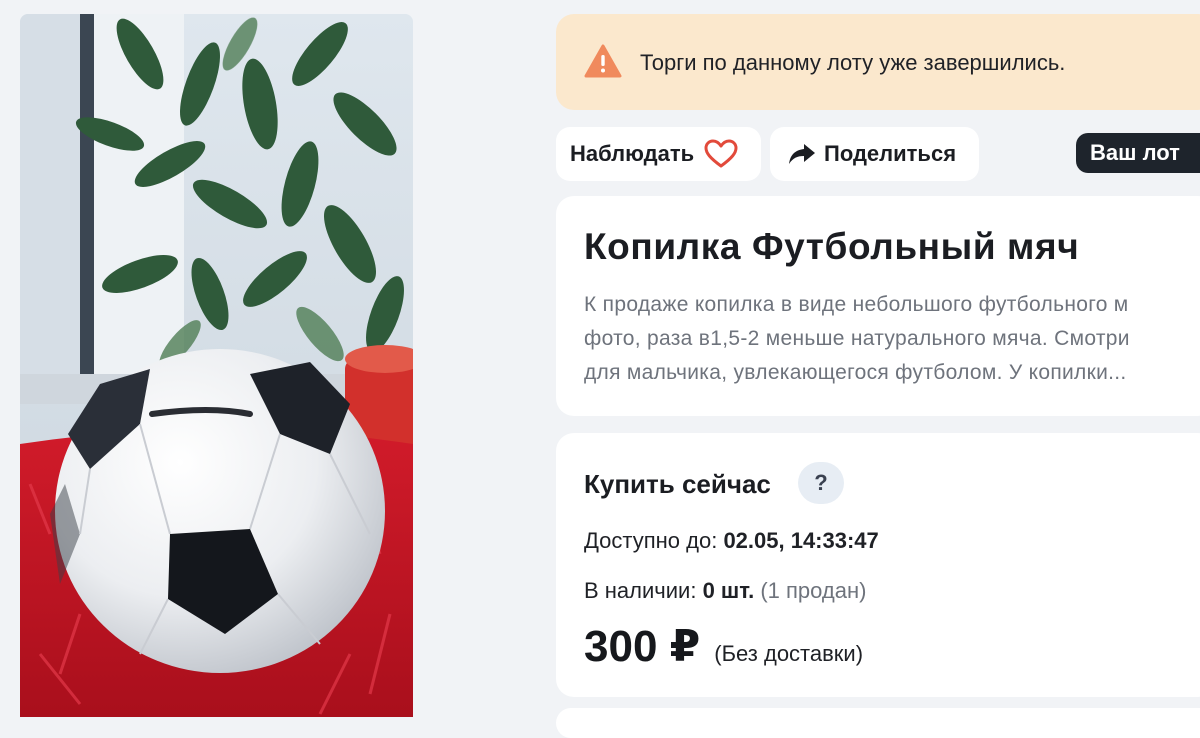 This screenshot has width=1200, height=738. Describe the element at coordinates (890, 153) in the screenshot. I see `share-label: Поделиться` at that location.